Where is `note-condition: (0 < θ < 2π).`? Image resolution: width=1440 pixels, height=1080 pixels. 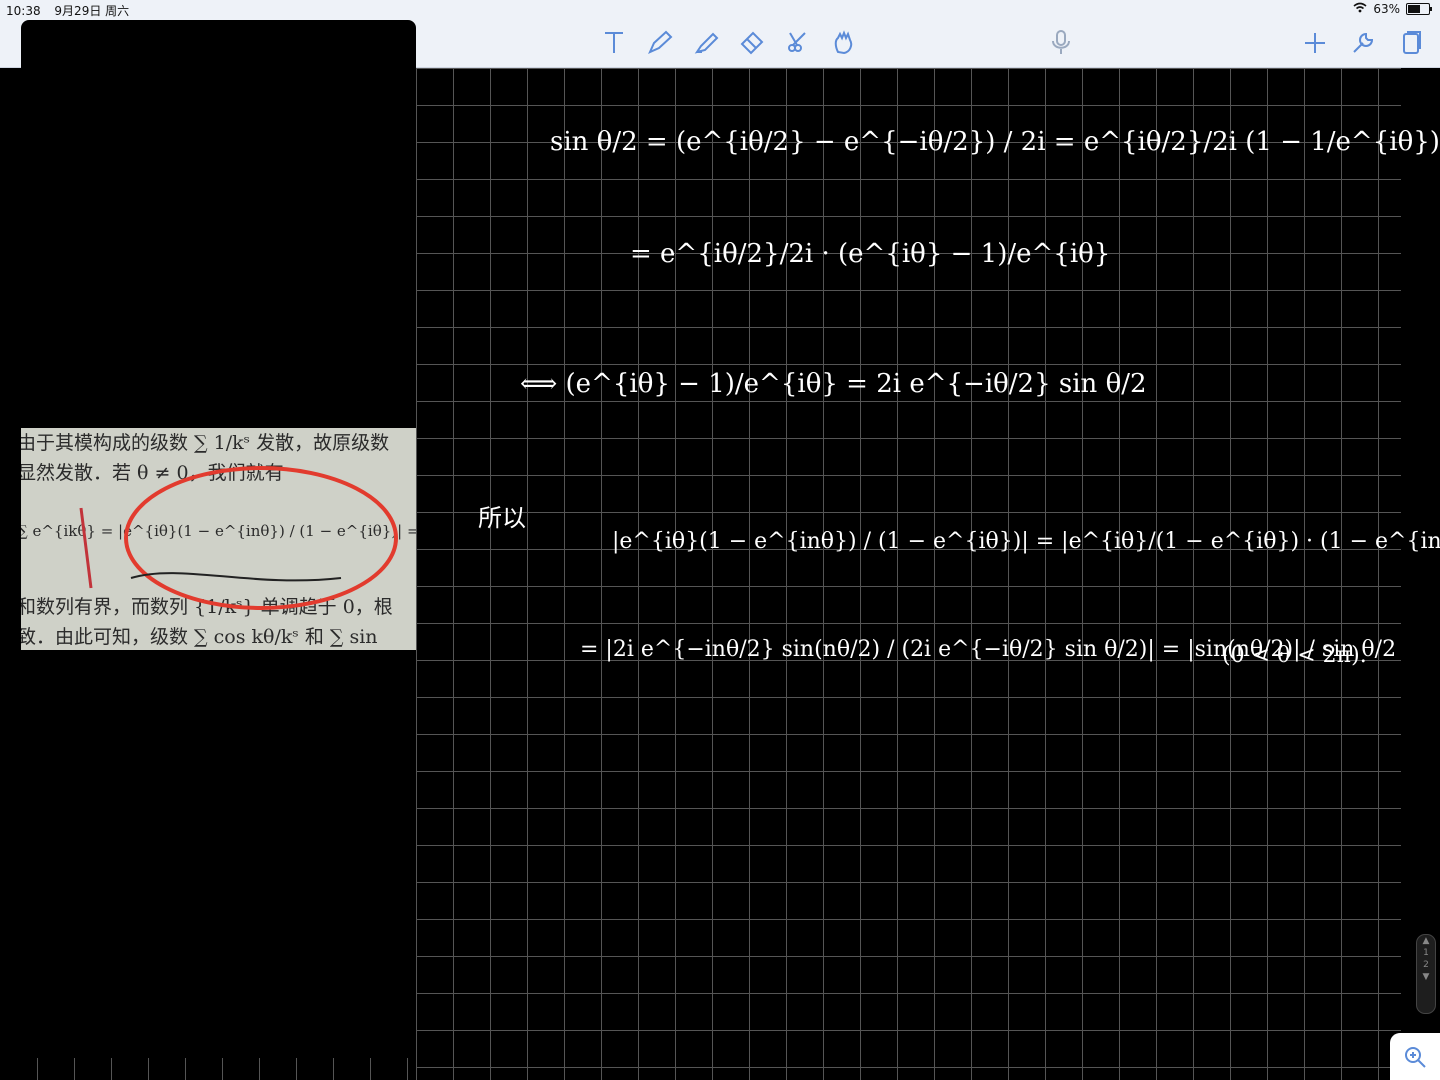 note-condition: (0 < θ < 2π). is located at coordinates (1294, 655).